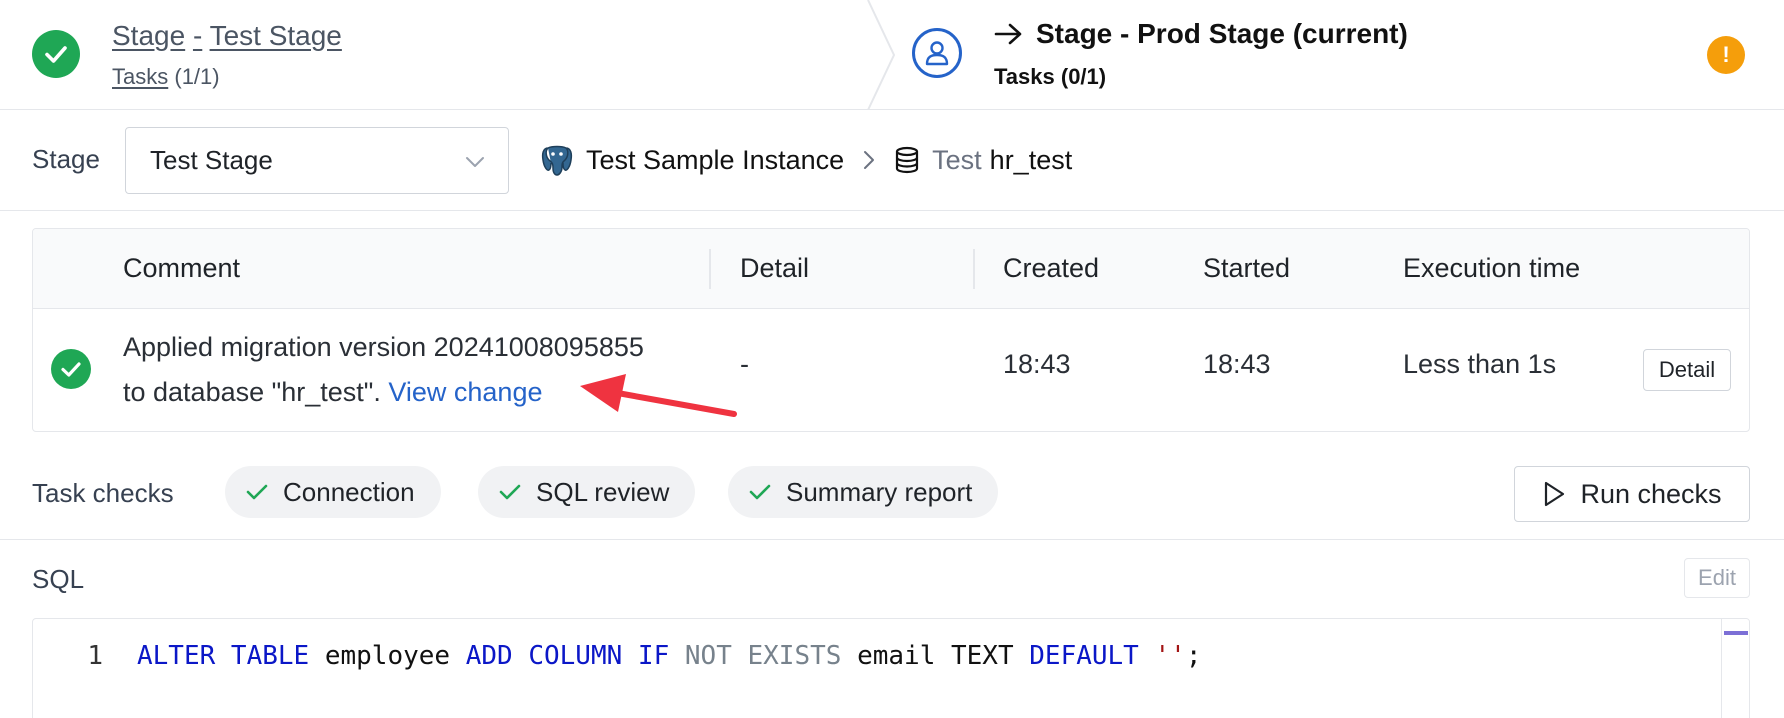  What do you see at coordinates (567, 656) in the screenshot?
I see `sql-token: ADD COLUMN IF` at bounding box center [567, 656].